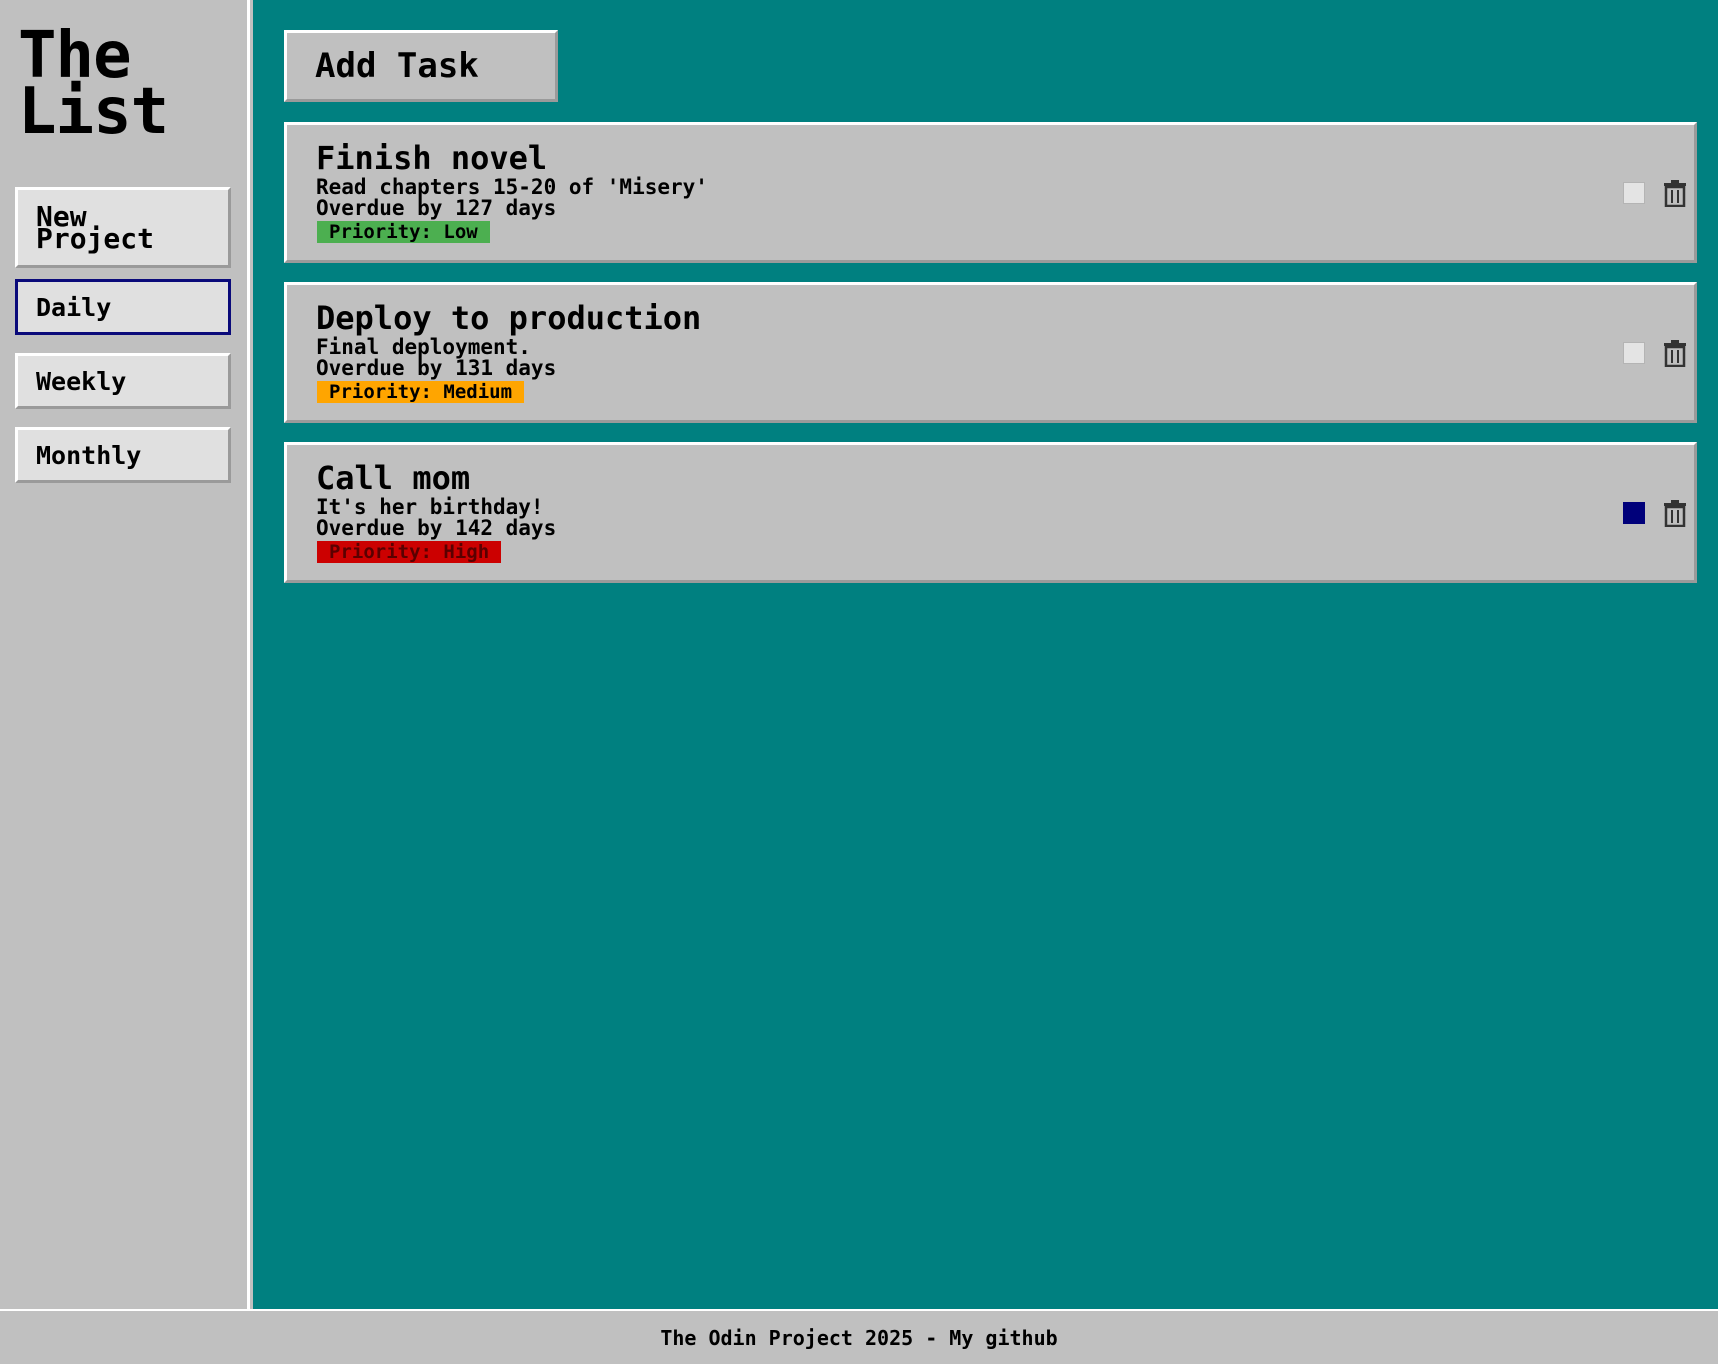 This screenshot has width=1718, height=1364. What do you see at coordinates (403, 232) in the screenshot?
I see `priority-badge: Priority: Low` at bounding box center [403, 232].